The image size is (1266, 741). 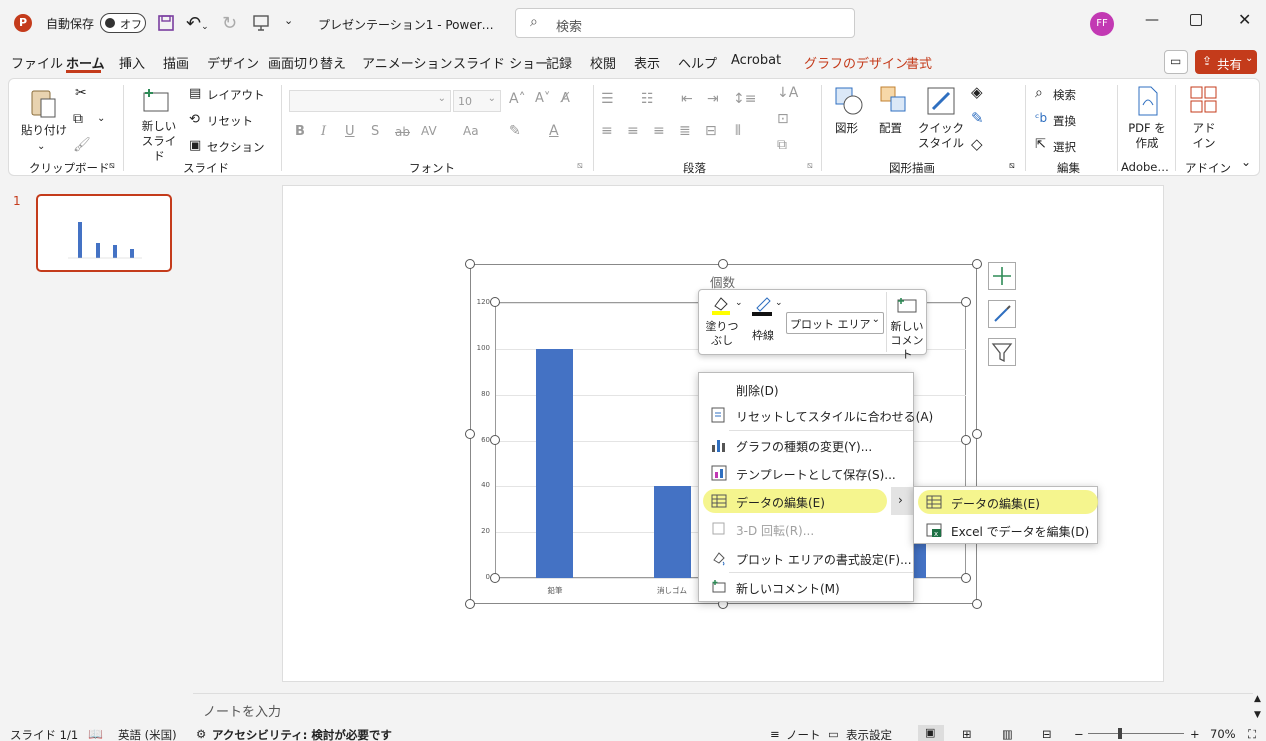 What do you see at coordinates (350, 131) in the screenshot?
I see `underline-button: U` at bounding box center [350, 131].